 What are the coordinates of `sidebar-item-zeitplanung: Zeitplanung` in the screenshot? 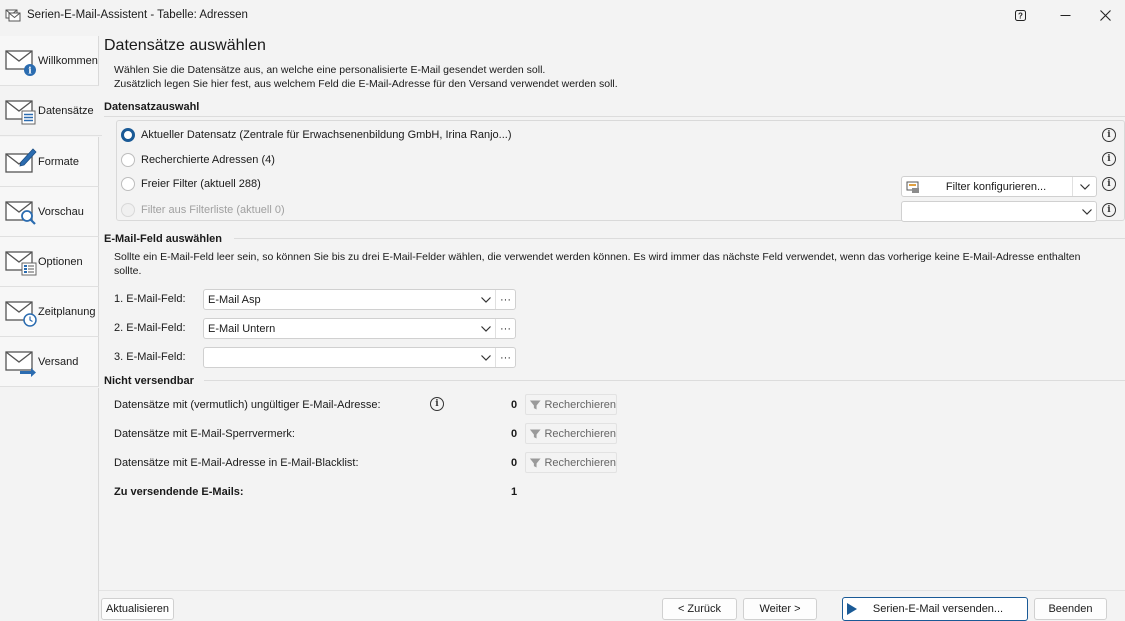 It's located at (49, 312).